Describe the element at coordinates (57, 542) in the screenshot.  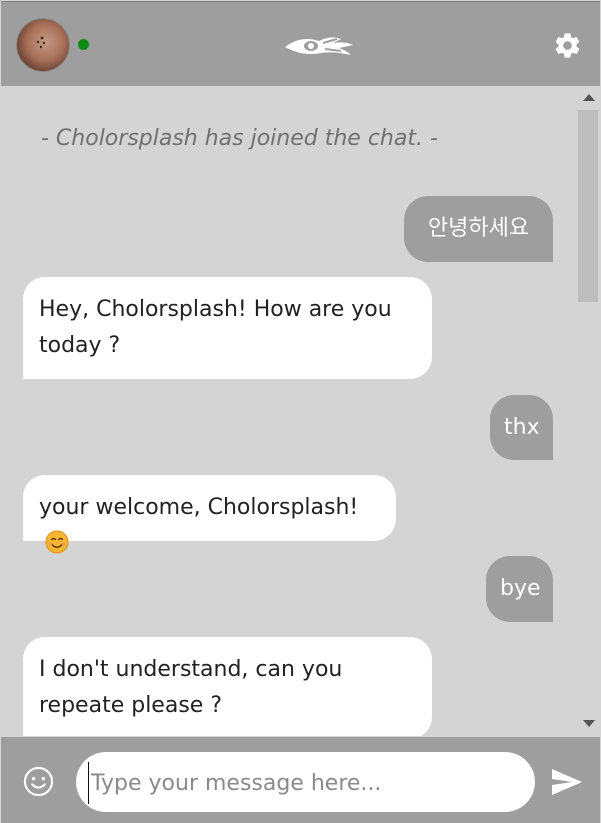
I see `smiling-face-emoji` at that location.